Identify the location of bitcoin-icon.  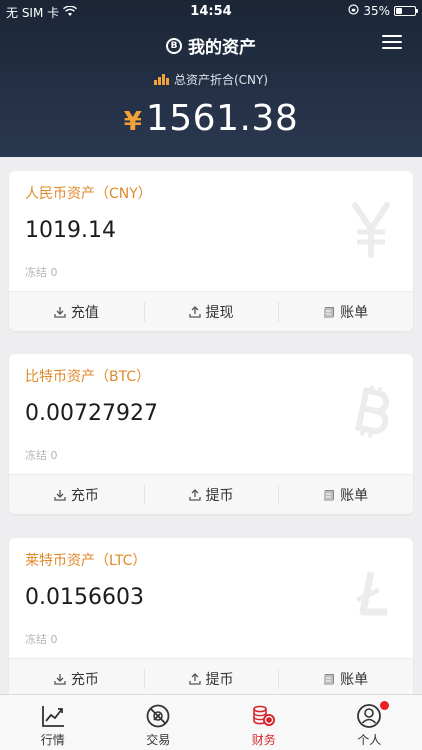
(372, 411).